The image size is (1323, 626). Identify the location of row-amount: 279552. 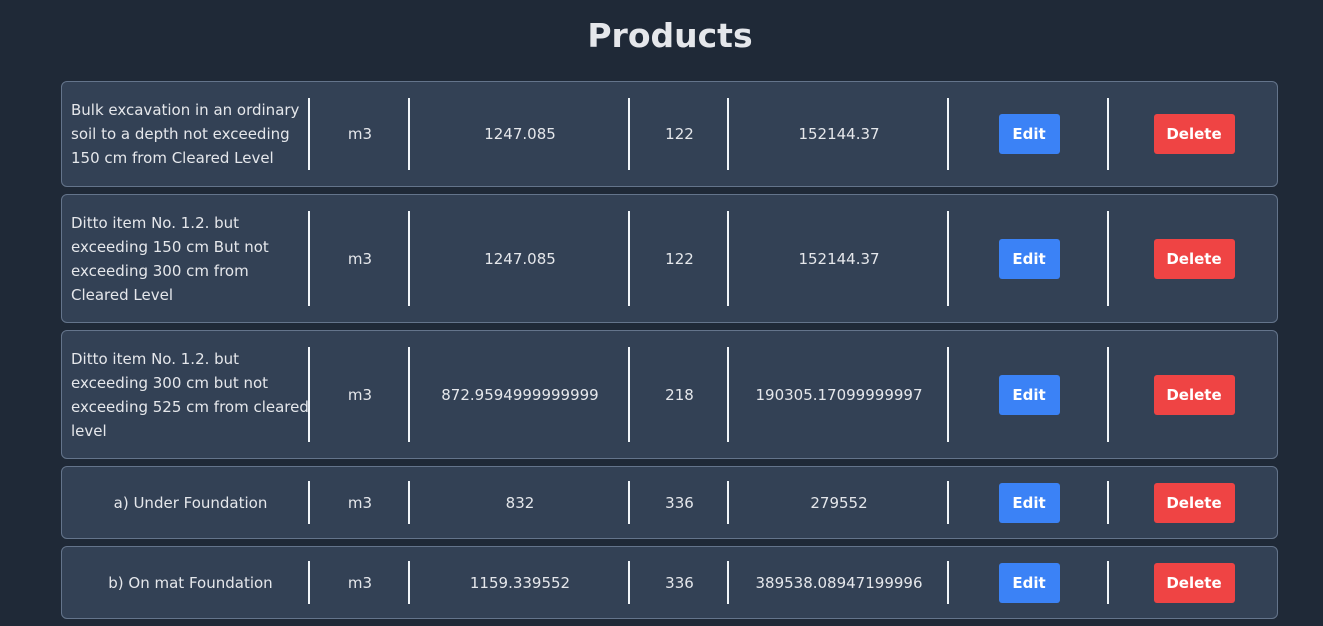
(839, 502).